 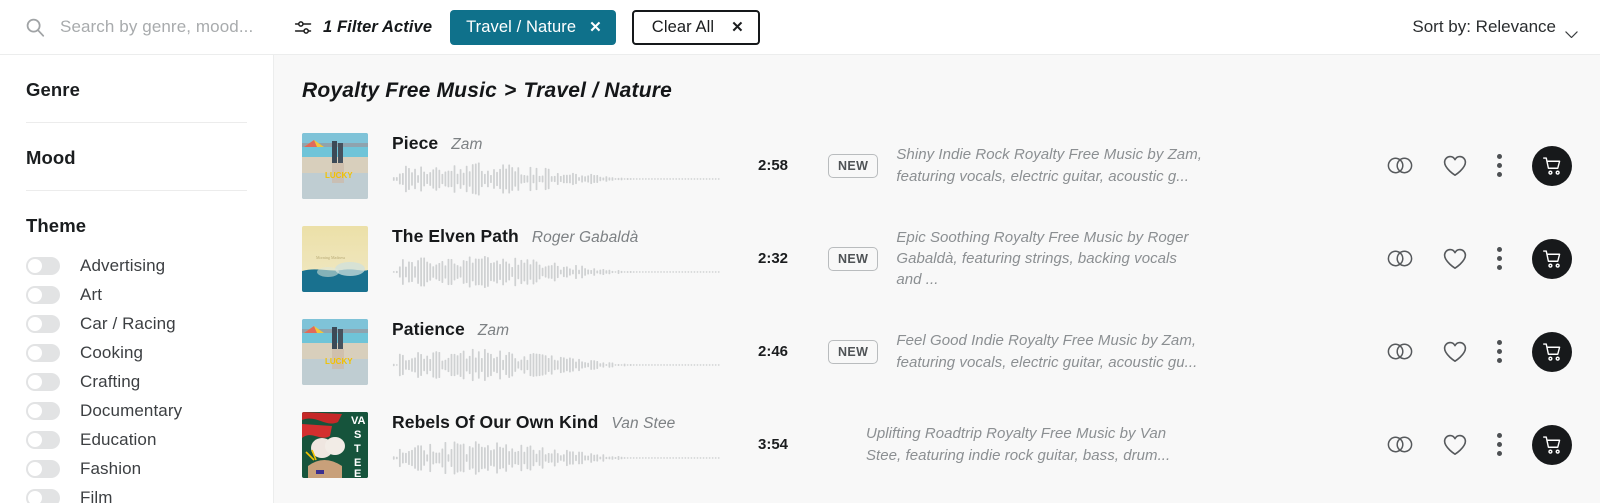 What do you see at coordinates (136, 323) in the screenshot?
I see `theme-toggle-row: Car / Racing` at bounding box center [136, 323].